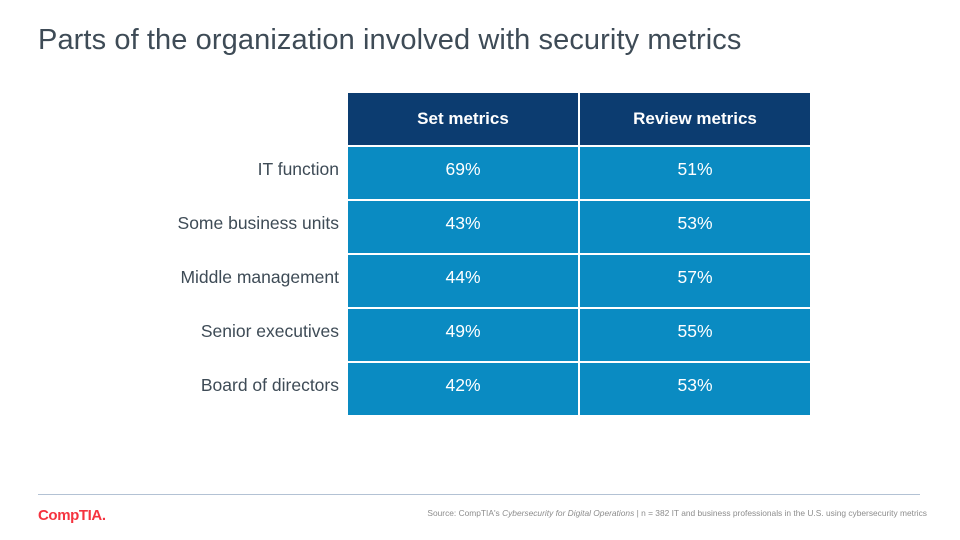 Image resolution: width=960 pixels, height=540 pixels. I want to click on cell-set-metrics-it-function: 69%, so click(463, 173).